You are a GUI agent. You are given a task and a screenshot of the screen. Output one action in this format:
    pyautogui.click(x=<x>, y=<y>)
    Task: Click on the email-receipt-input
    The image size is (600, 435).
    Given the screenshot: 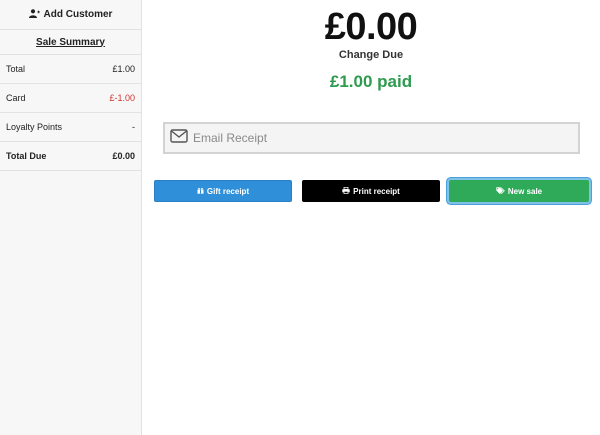 What is the action you would take?
    pyautogui.click(x=373, y=138)
    